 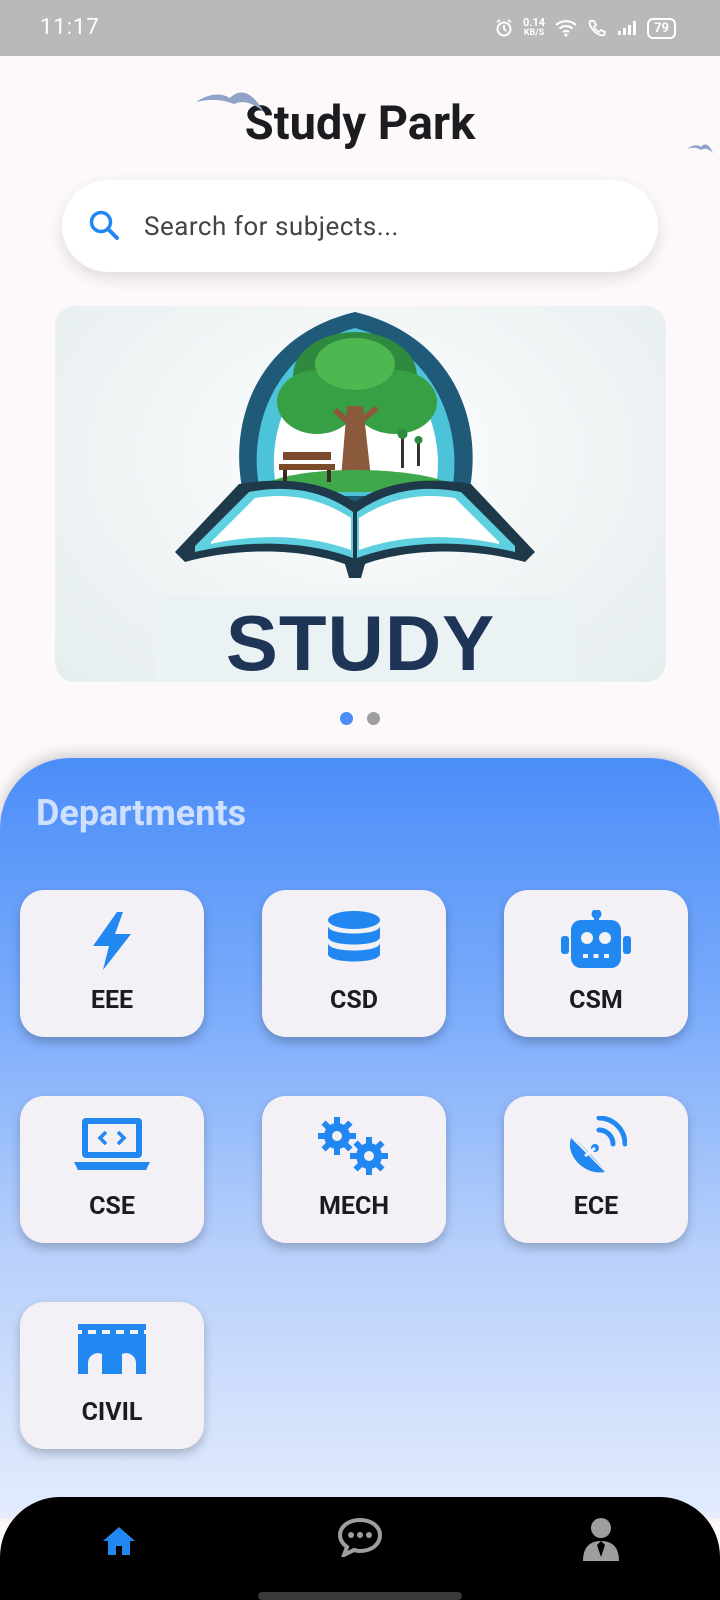 I want to click on net-speed-unit: KB/S, so click(x=534, y=33).